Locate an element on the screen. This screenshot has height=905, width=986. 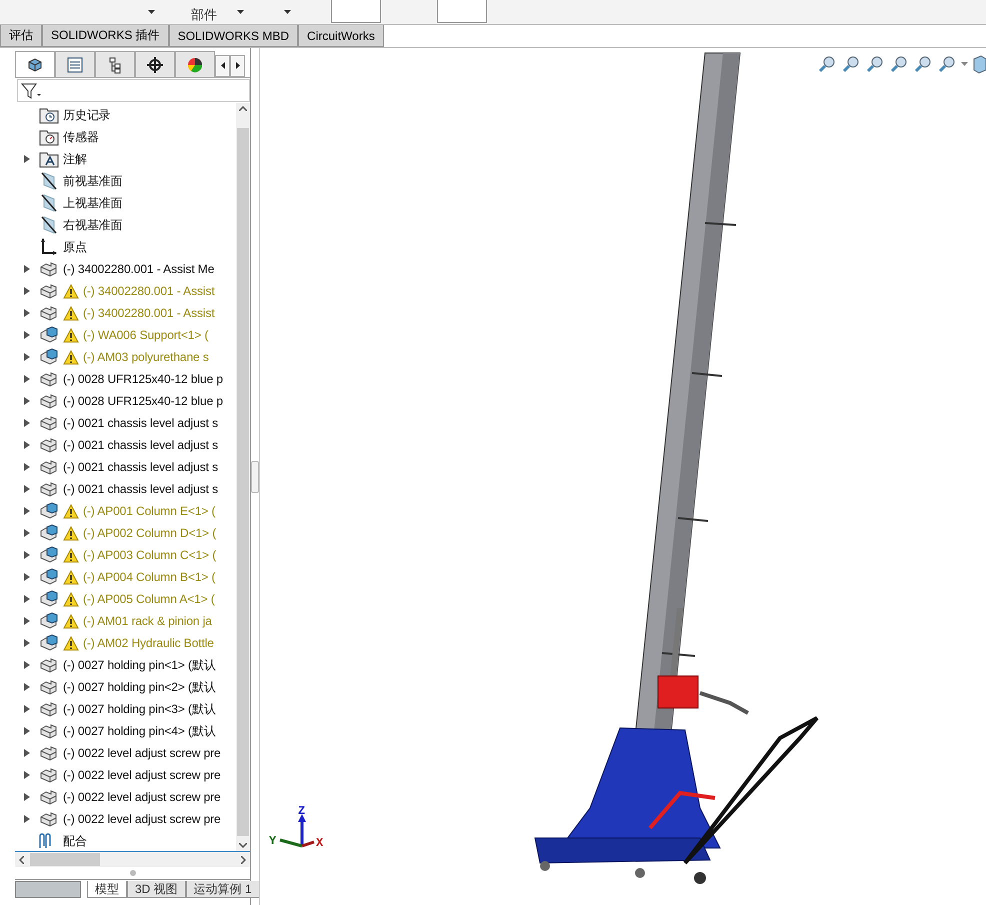
left-arrow-icon is located at coordinates (222, 65).